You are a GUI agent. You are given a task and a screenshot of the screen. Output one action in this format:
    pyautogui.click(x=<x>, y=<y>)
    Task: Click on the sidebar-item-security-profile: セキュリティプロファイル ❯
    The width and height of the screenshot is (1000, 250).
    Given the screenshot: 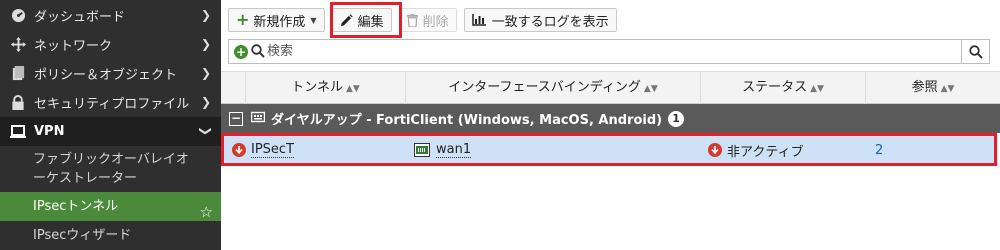 What is the action you would take?
    pyautogui.click(x=110, y=102)
    